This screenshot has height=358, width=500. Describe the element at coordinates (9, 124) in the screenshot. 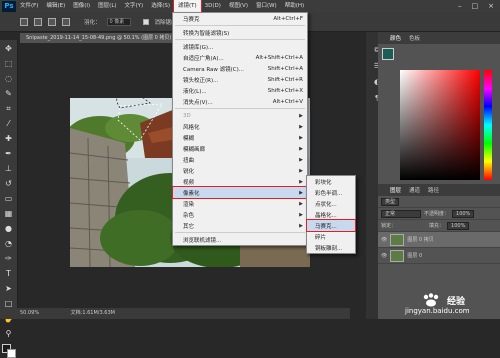

I see `eyedropper-tool-icon: ⁄` at that location.